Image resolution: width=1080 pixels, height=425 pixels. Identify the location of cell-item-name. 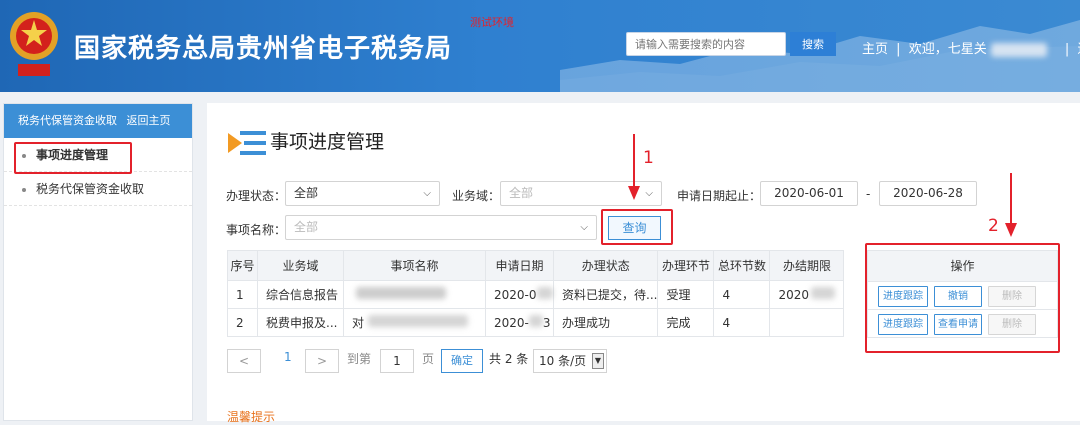
(414, 294).